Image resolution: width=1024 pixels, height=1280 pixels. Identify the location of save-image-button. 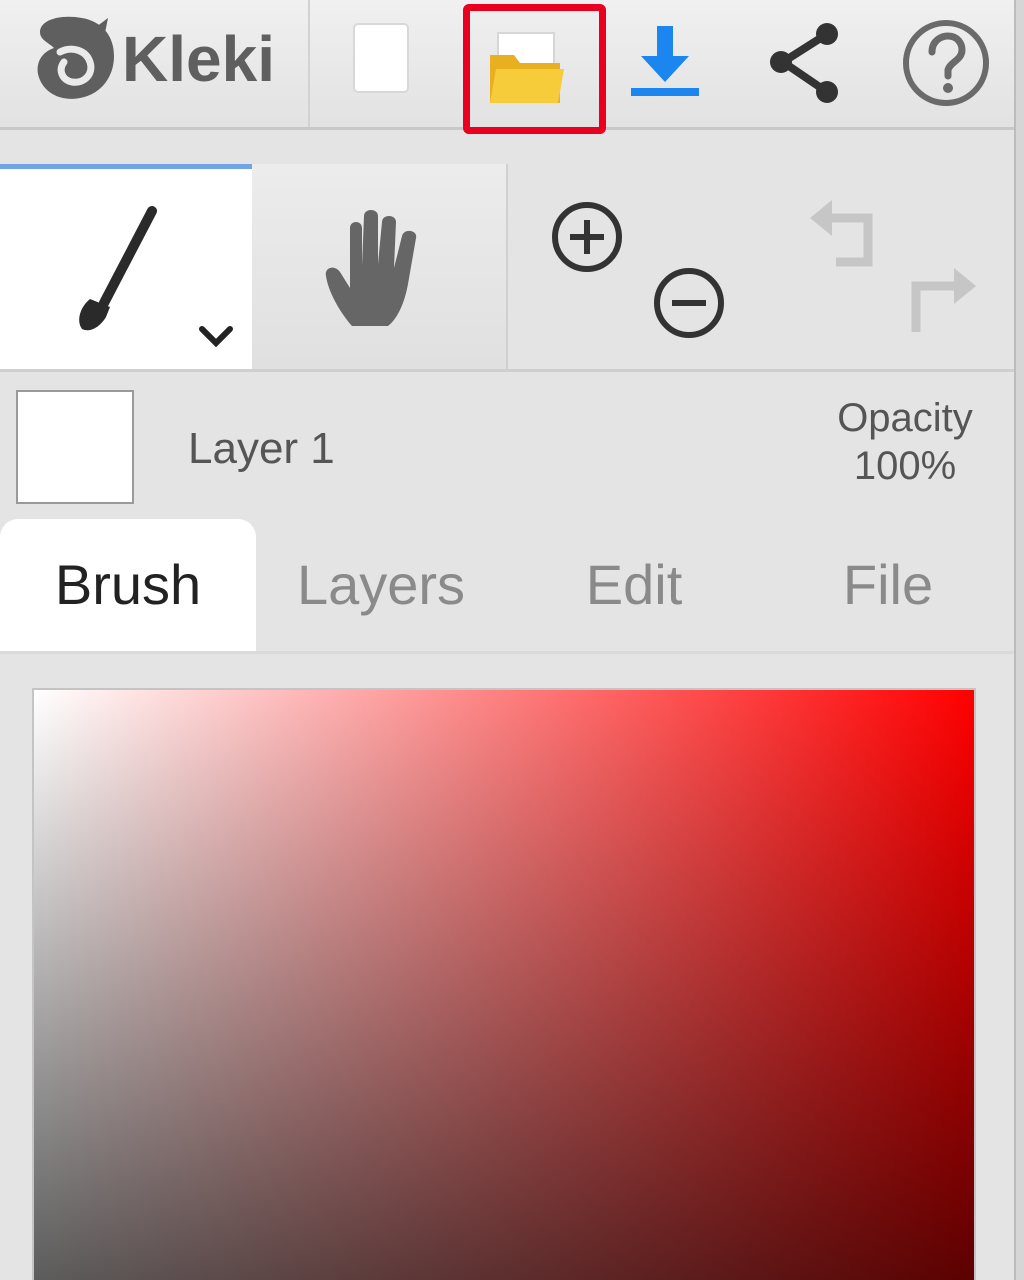
(665, 63).